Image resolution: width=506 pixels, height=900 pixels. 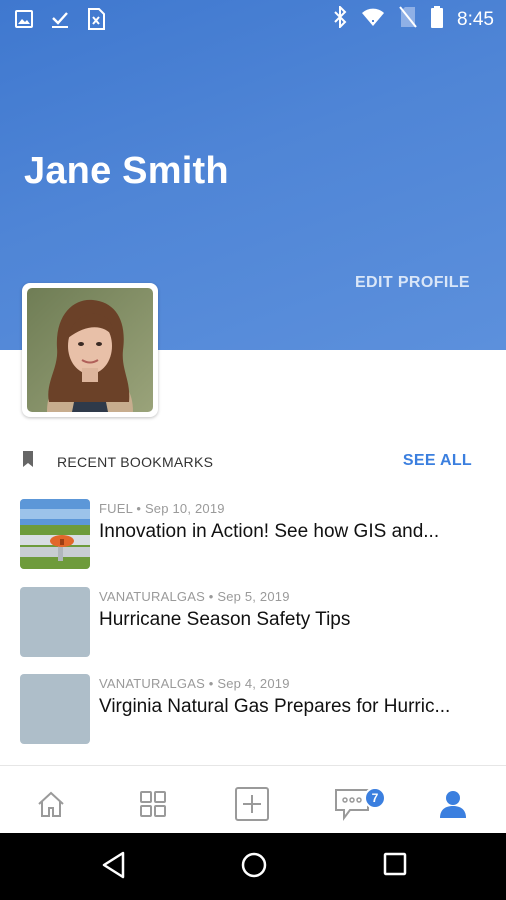 I want to click on recents-icon, so click(x=395, y=867).